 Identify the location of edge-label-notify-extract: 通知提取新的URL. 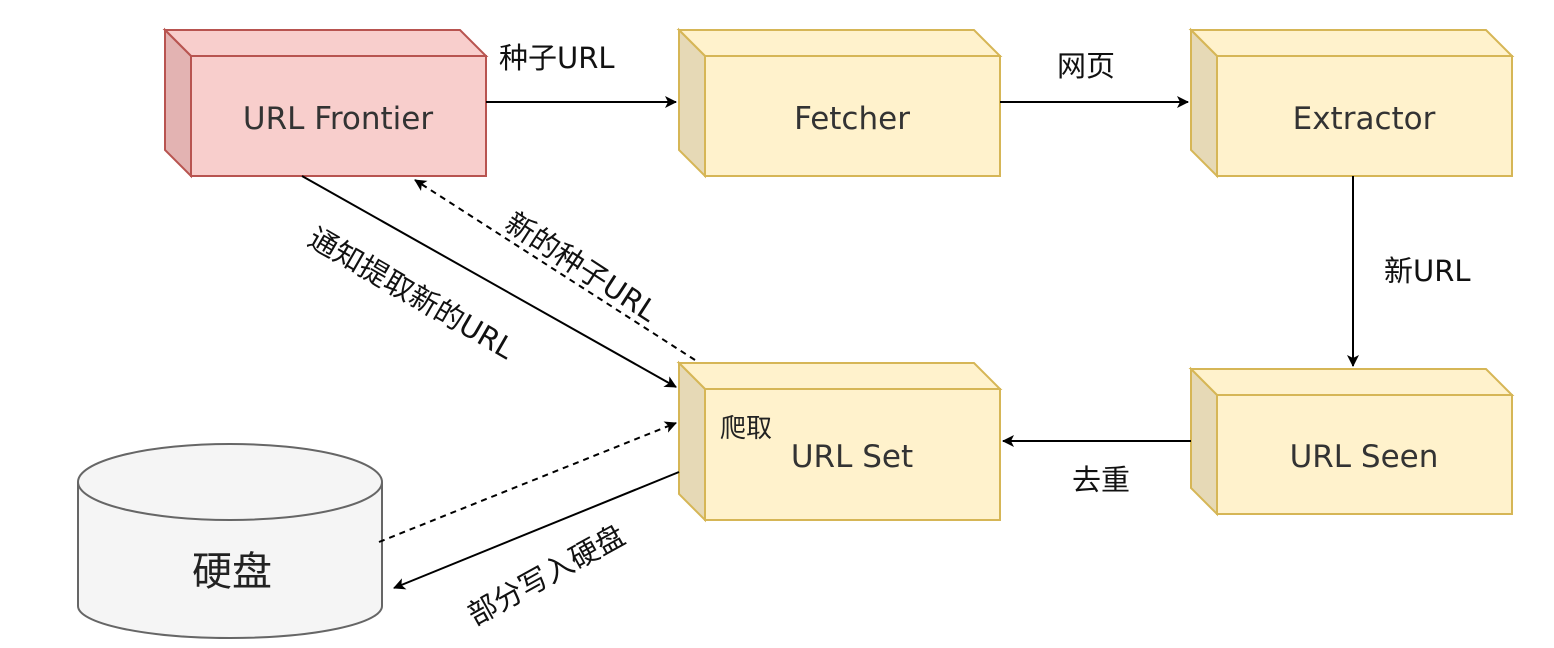
(412, 293).